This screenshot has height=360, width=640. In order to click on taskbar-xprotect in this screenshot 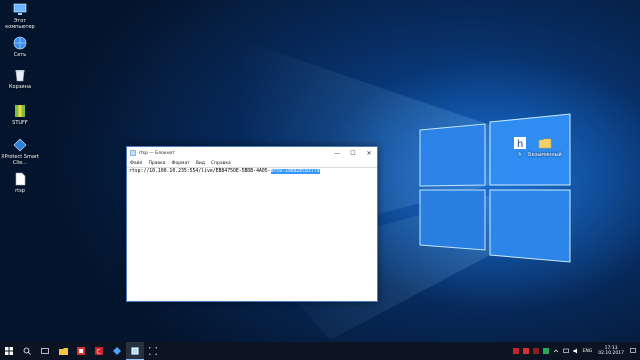, I will do `click(117, 351)`.